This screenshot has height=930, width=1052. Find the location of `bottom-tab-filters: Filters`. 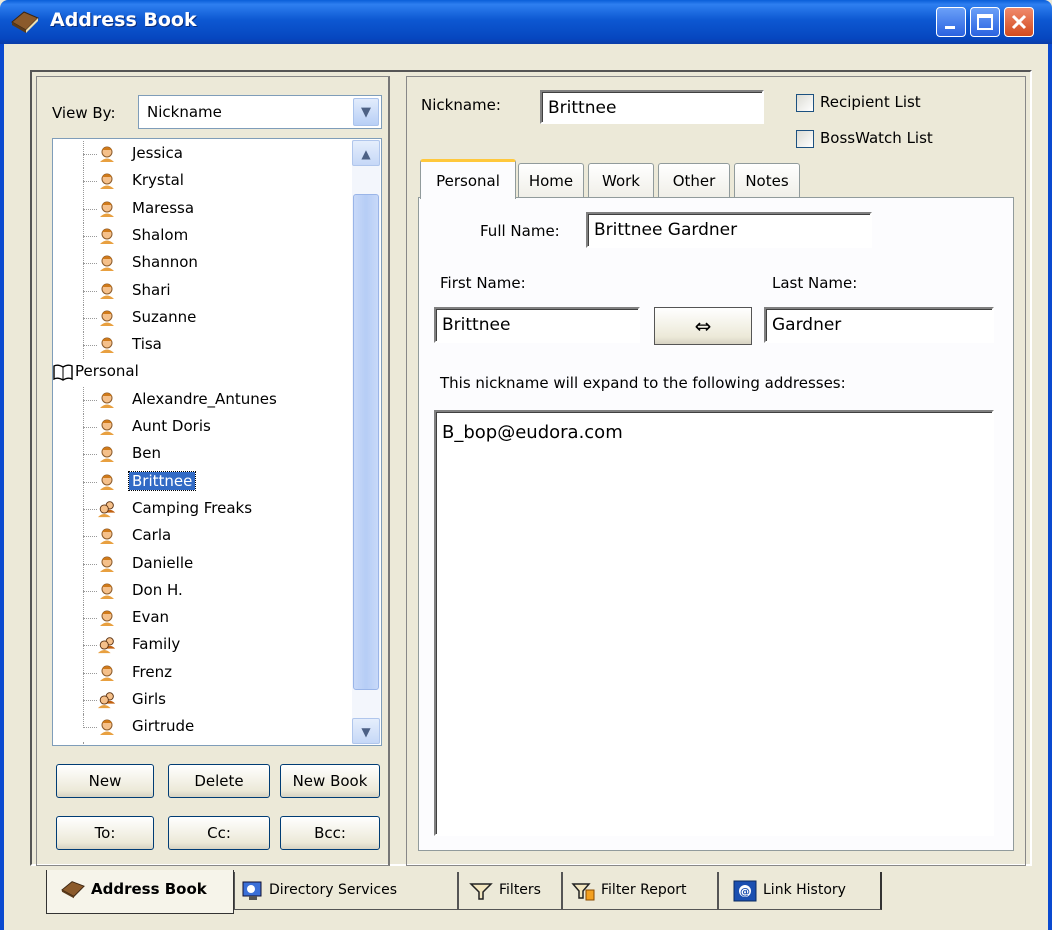

bottom-tab-filters: Filters is located at coordinates (510, 891).